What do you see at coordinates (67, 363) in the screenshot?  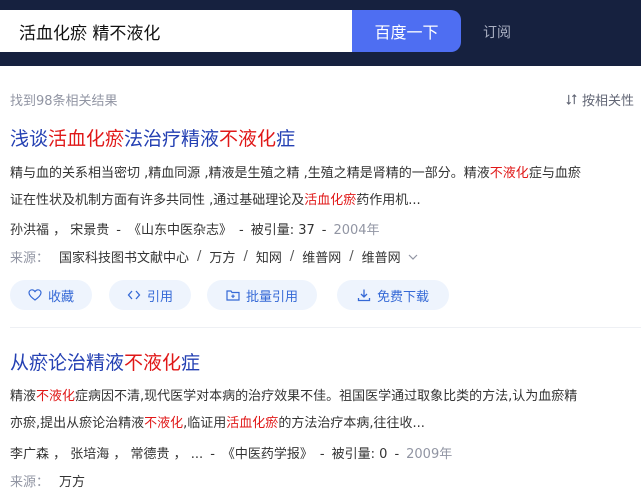 I see `title-text: 从瘀论治精液` at bounding box center [67, 363].